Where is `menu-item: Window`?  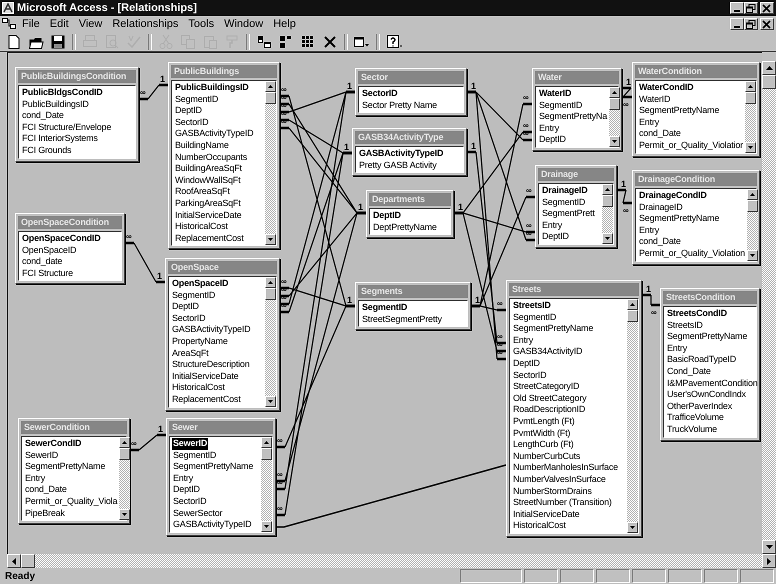 menu-item: Window is located at coordinates (243, 24).